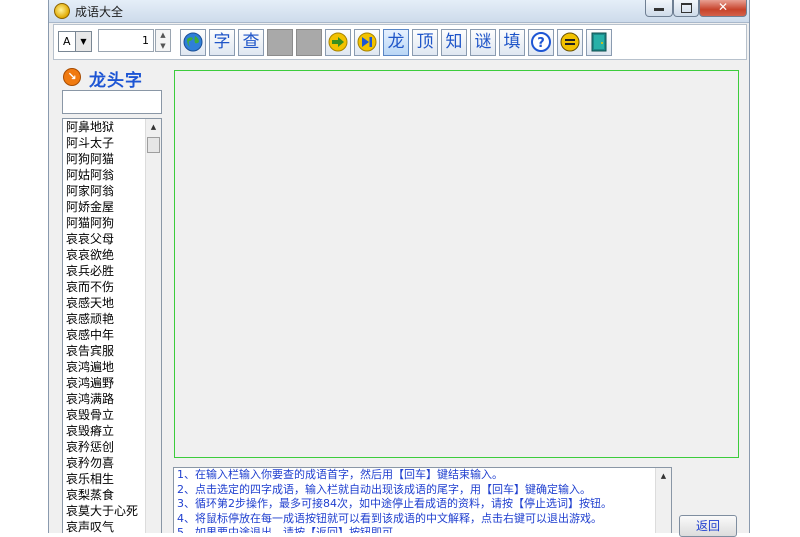 The image size is (800, 537). I want to click on number-field: 1, so click(126, 40).